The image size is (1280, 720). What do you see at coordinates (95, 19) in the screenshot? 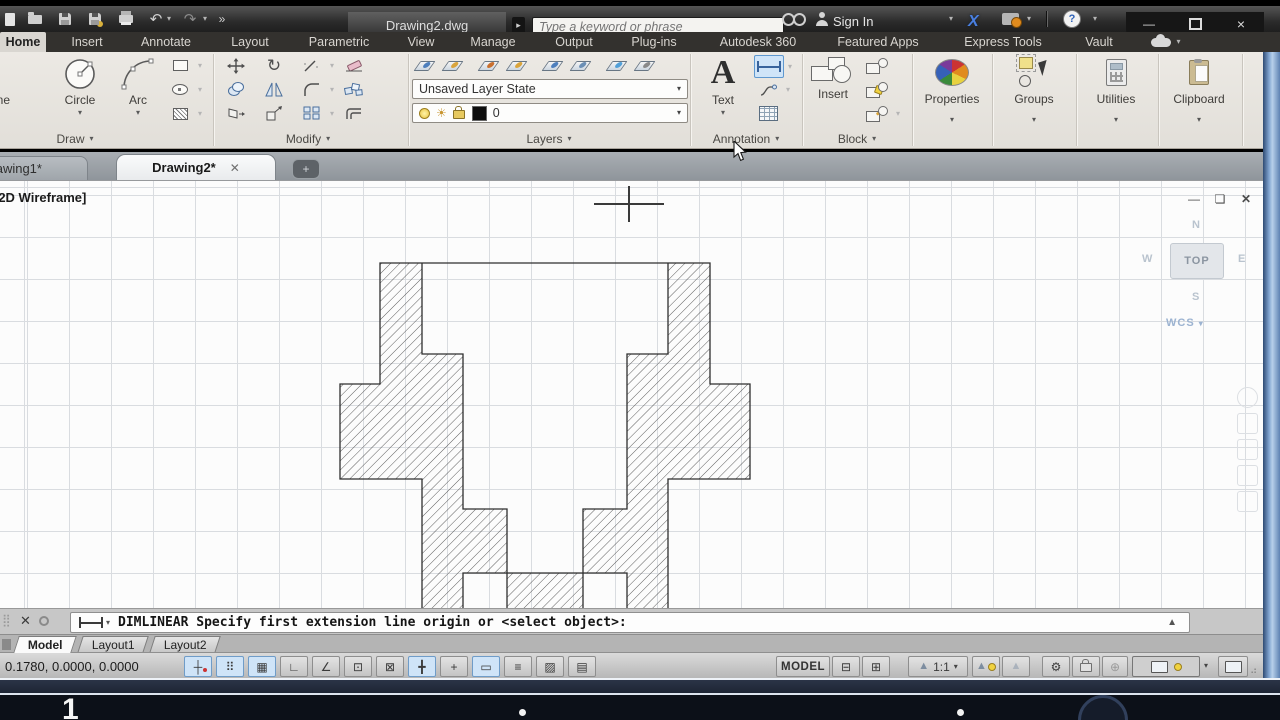
I see `save-as-icon` at bounding box center [95, 19].